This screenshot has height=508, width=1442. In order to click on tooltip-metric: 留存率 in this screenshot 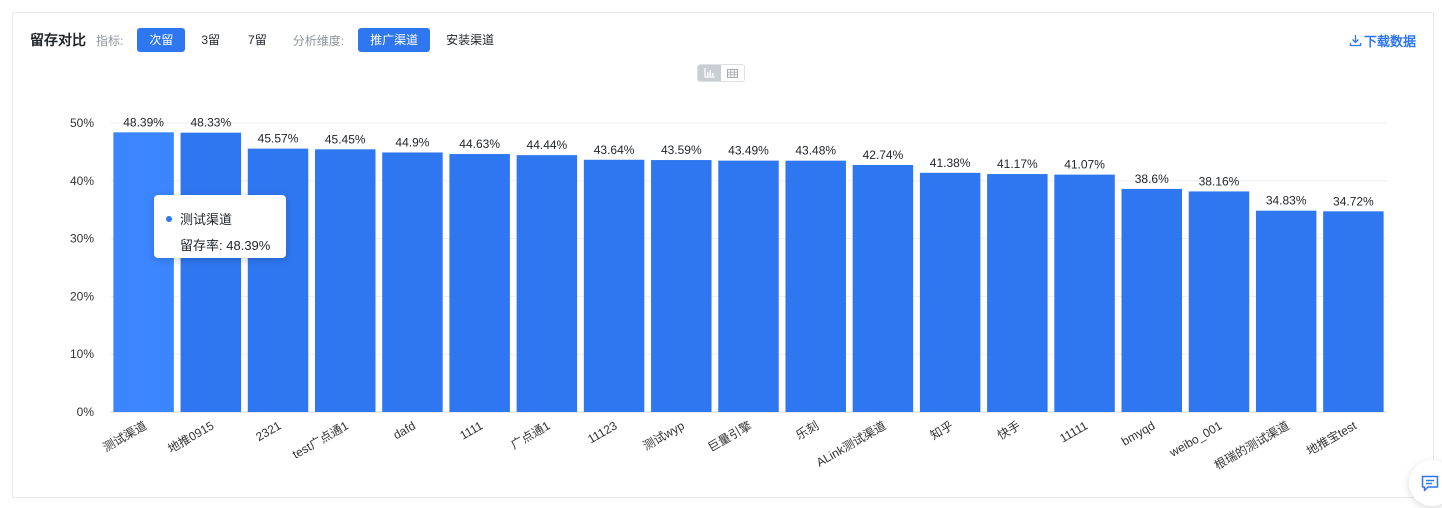, I will do `click(200, 245)`.